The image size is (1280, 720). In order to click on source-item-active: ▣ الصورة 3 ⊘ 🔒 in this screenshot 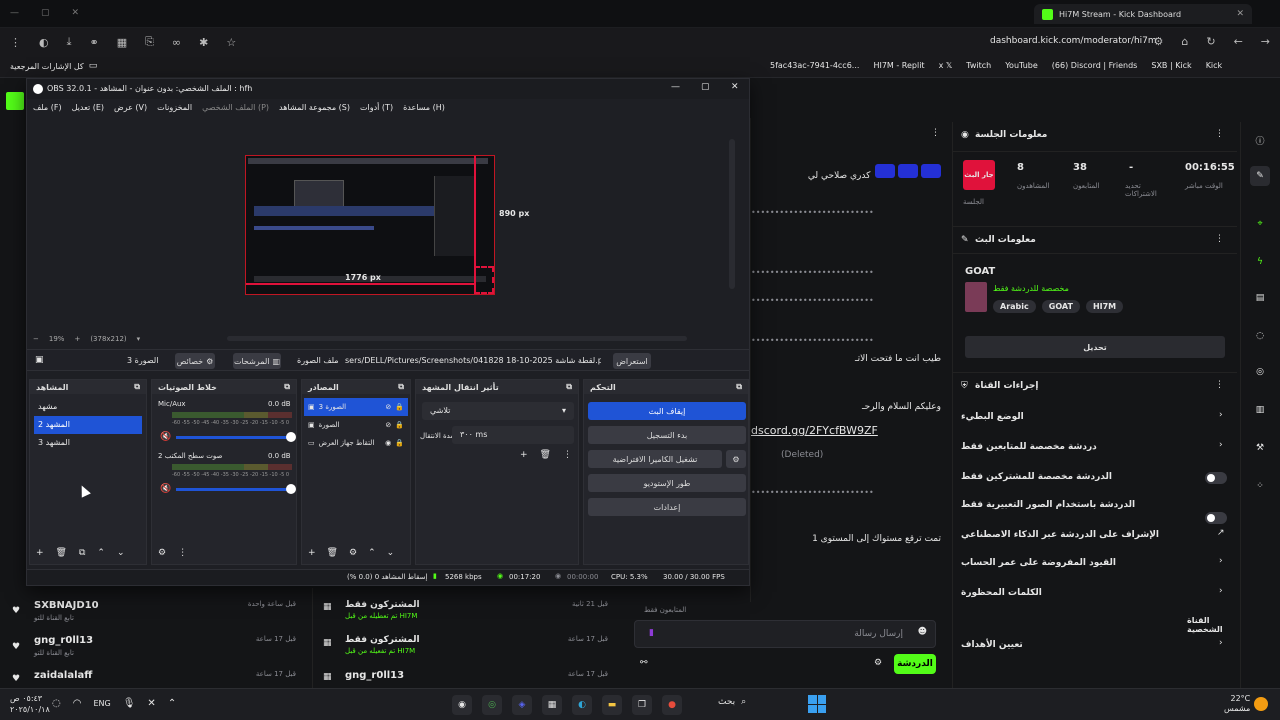, I will do `click(356, 407)`.